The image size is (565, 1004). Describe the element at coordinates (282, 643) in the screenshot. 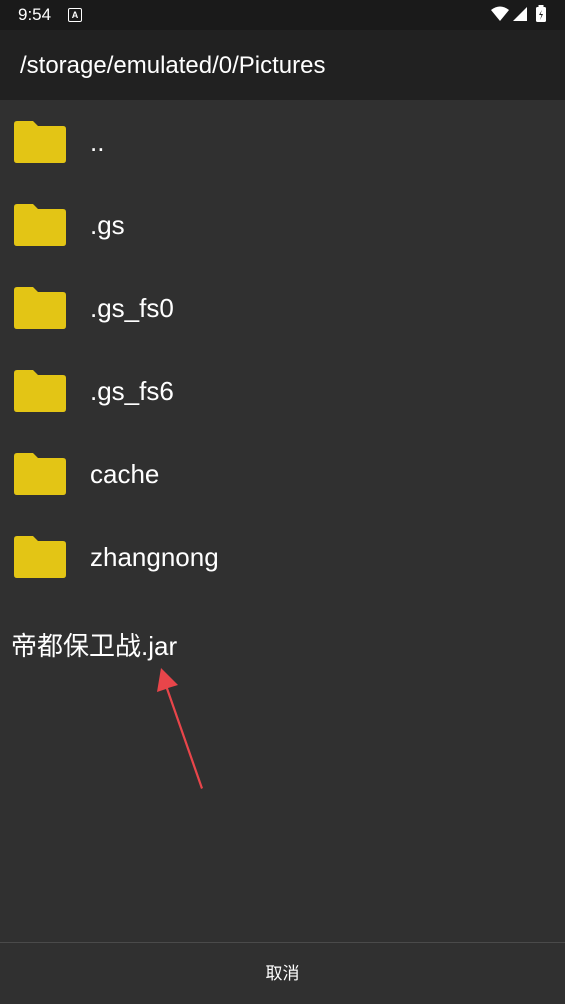

I see `file-item-jar: 帝都保卫战.jar` at that location.